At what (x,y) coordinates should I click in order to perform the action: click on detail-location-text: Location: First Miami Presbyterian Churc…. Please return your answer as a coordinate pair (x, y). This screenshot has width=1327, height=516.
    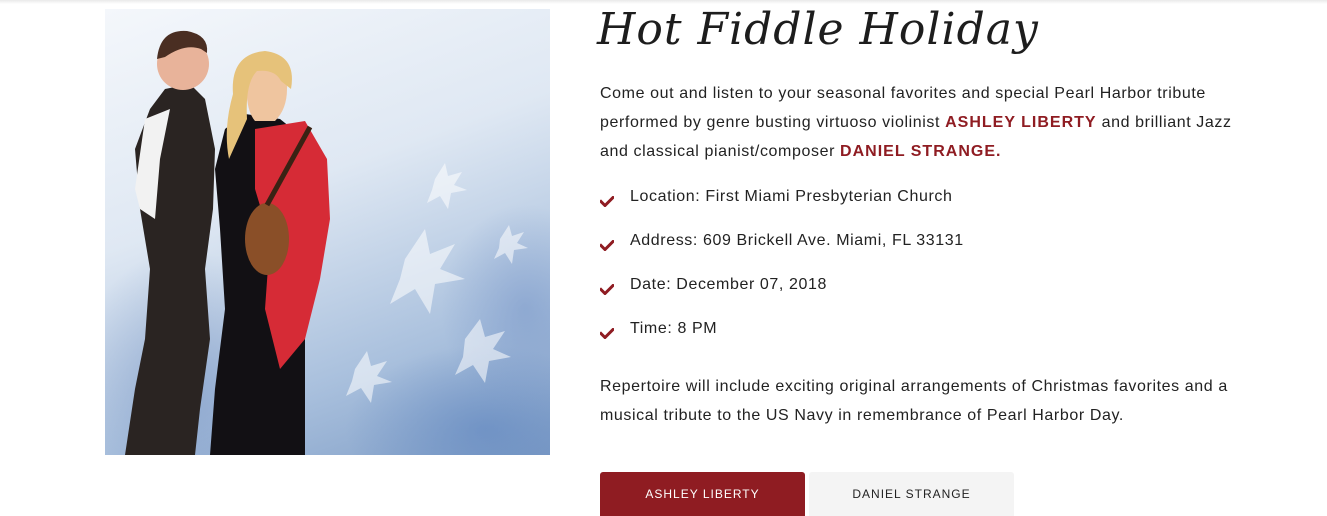
    Looking at the image, I should click on (791, 196).